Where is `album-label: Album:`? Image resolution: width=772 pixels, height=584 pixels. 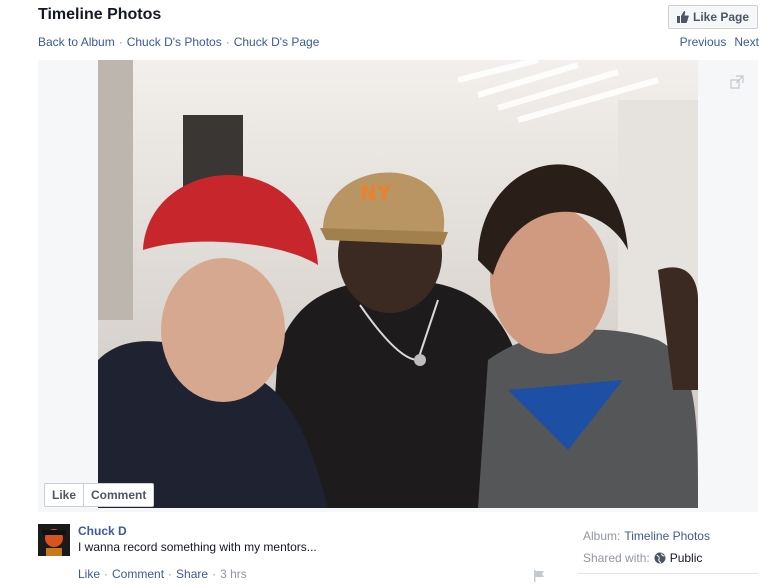 album-label: Album: is located at coordinates (602, 536).